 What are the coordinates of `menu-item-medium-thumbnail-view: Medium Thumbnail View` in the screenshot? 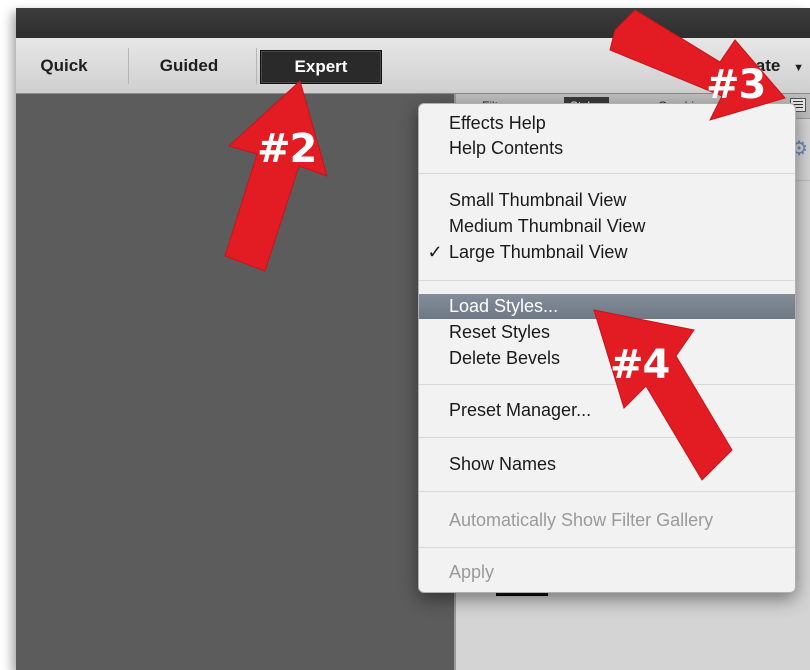 It's located at (607, 226).